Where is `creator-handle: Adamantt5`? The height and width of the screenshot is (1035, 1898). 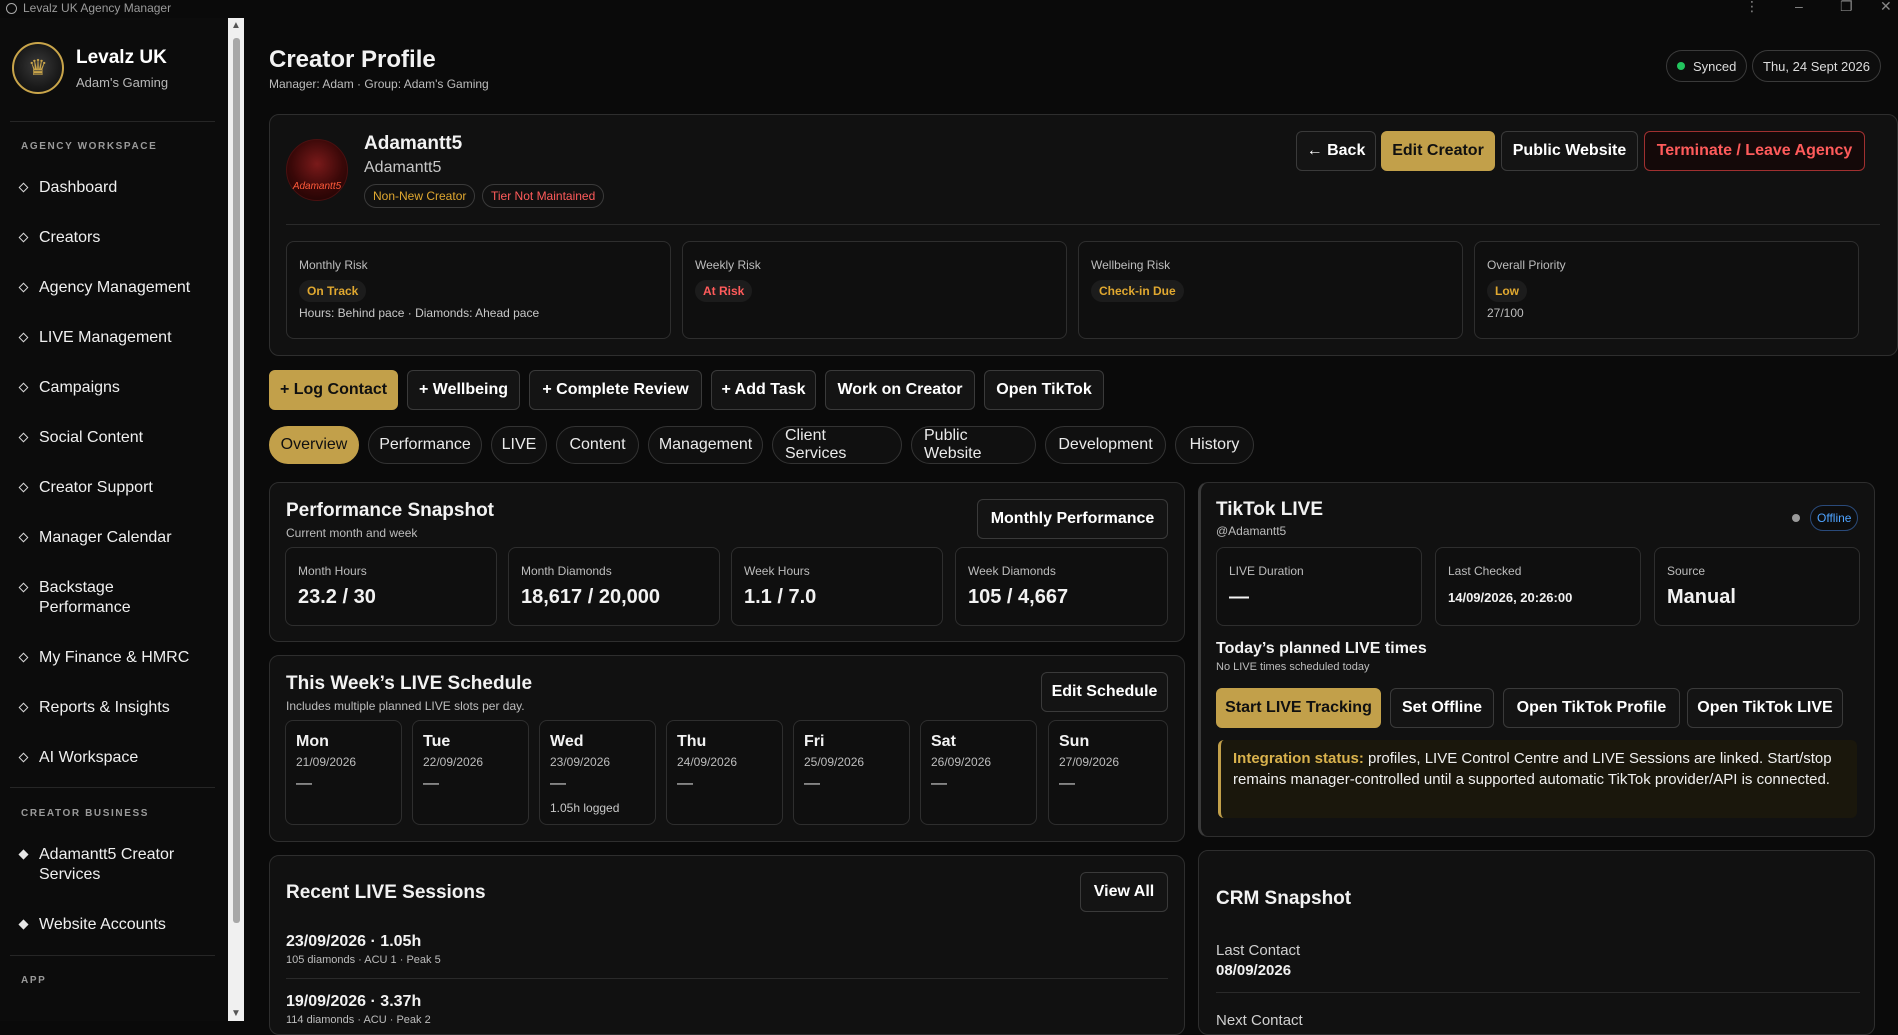
creator-handle: Adamantt5 is located at coordinates (403, 167).